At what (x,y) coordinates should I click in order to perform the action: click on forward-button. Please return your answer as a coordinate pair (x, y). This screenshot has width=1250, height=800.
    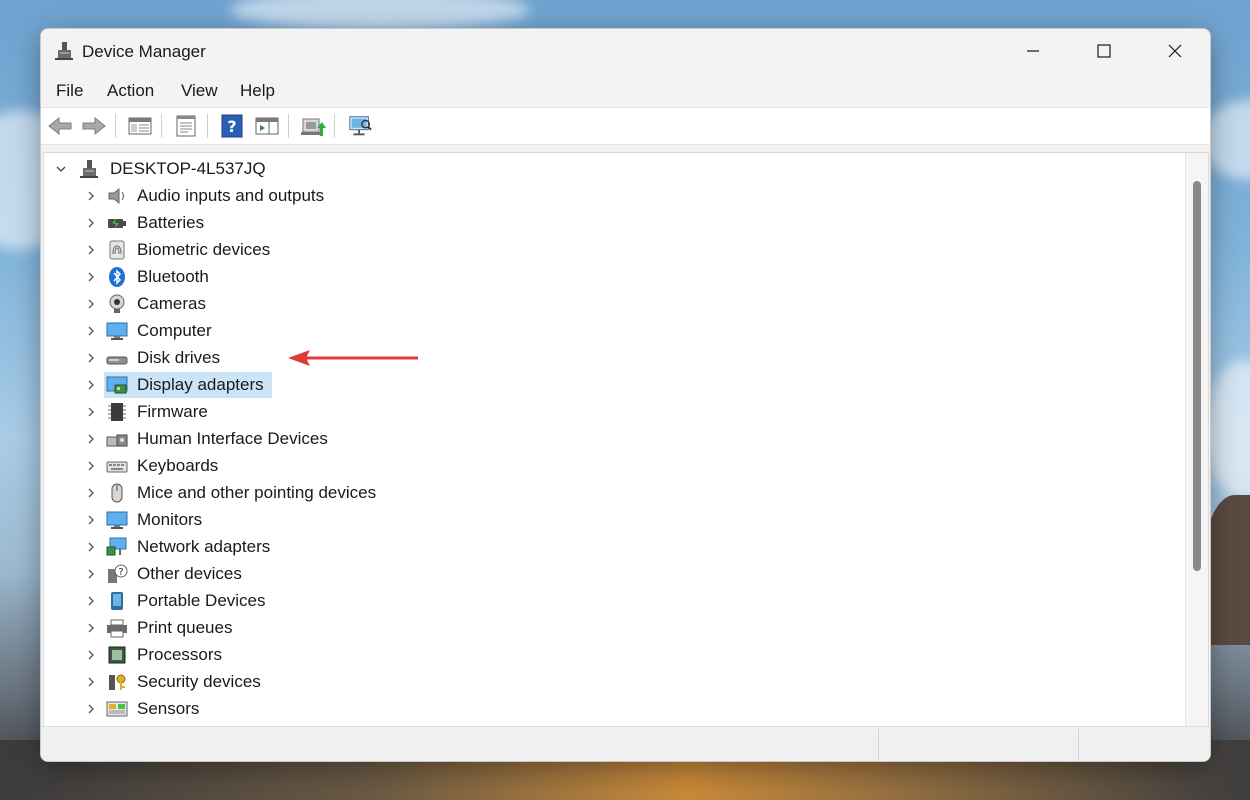
    Looking at the image, I should click on (94, 126).